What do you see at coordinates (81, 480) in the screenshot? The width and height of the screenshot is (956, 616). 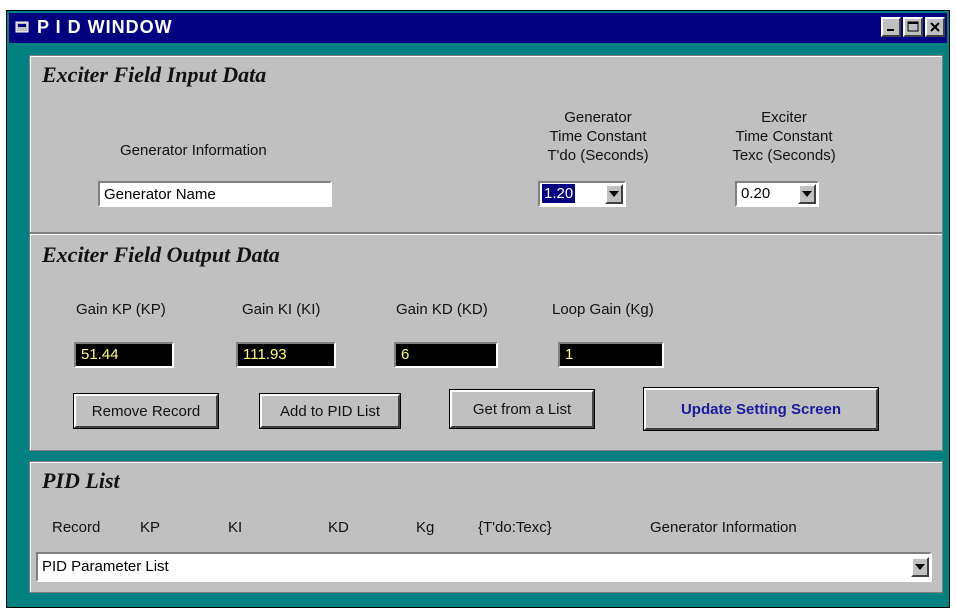 I see `pid-list-title: PID List` at bounding box center [81, 480].